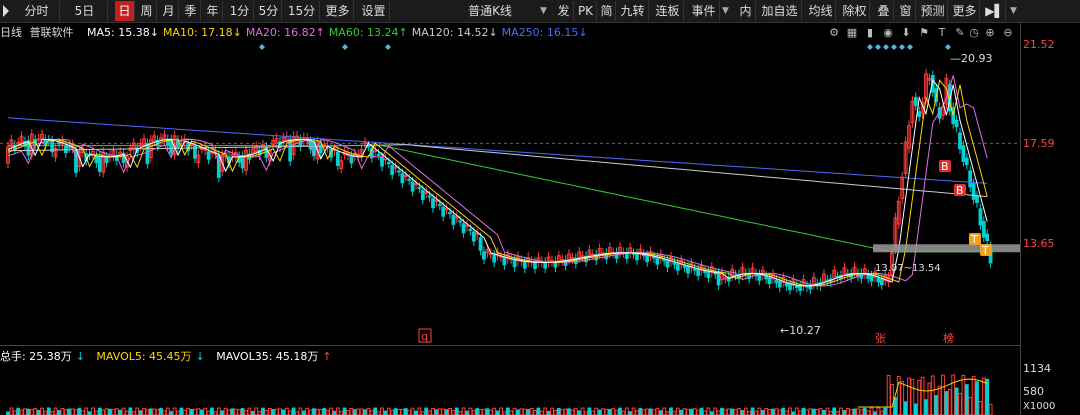 Image resolution: width=1080 pixels, height=415 pixels. Describe the element at coordinates (274, 356) in the screenshot. I see `vol-mavol35: MAVOL35: 45.18万 ↑` at that location.